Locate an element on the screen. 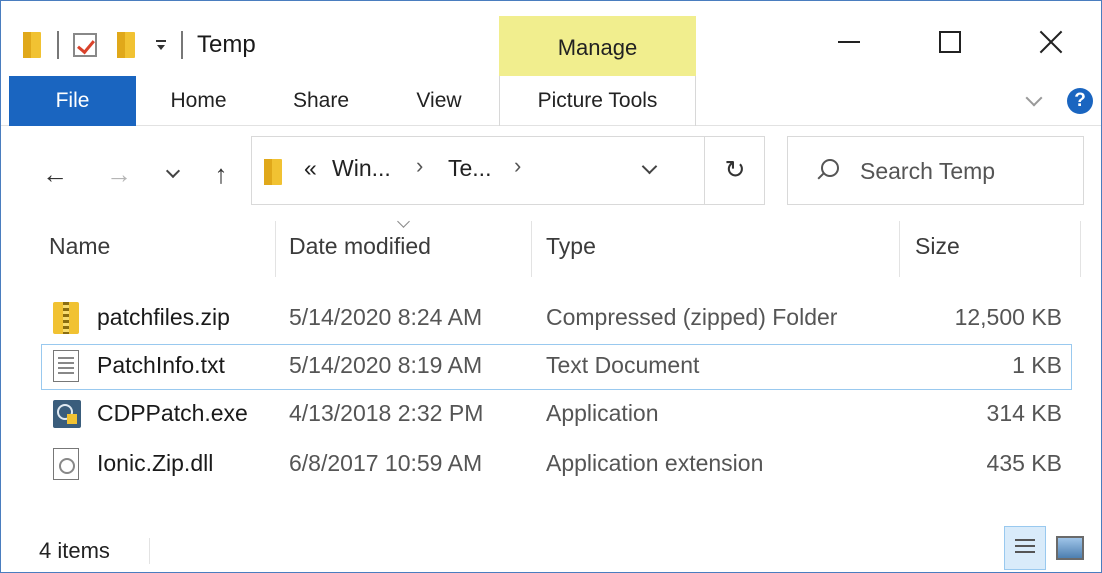 The width and height of the screenshot is (1102, 573). address-divider is located at coordinates (704, 170).